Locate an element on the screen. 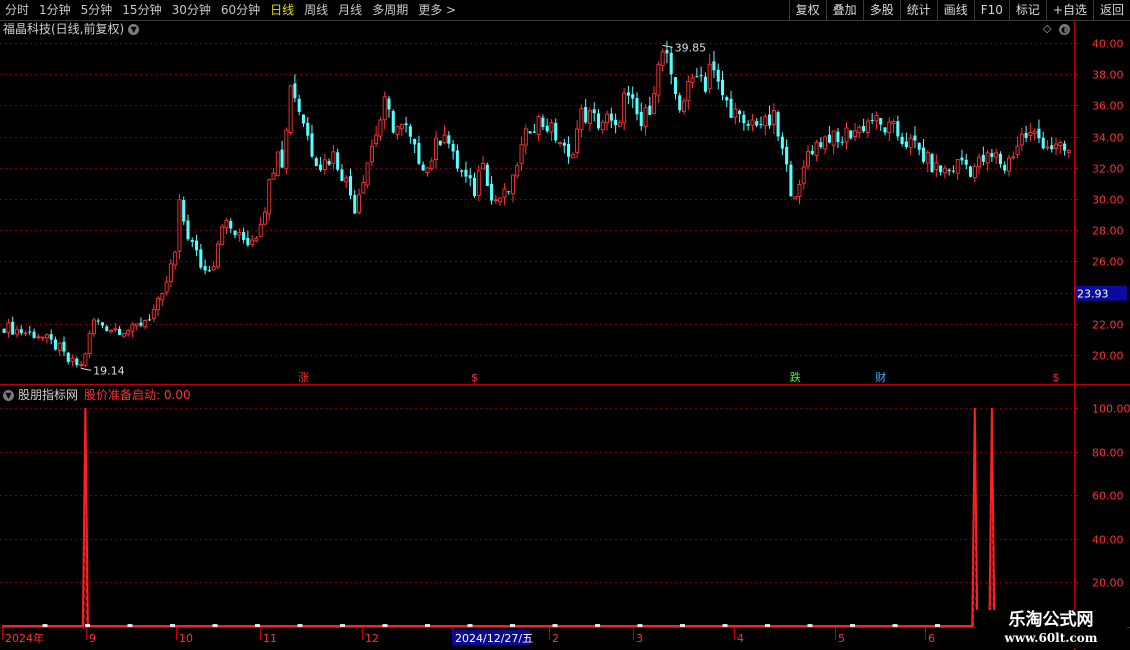  period-tab: 1分钟 is located at coordinates (55, 10).